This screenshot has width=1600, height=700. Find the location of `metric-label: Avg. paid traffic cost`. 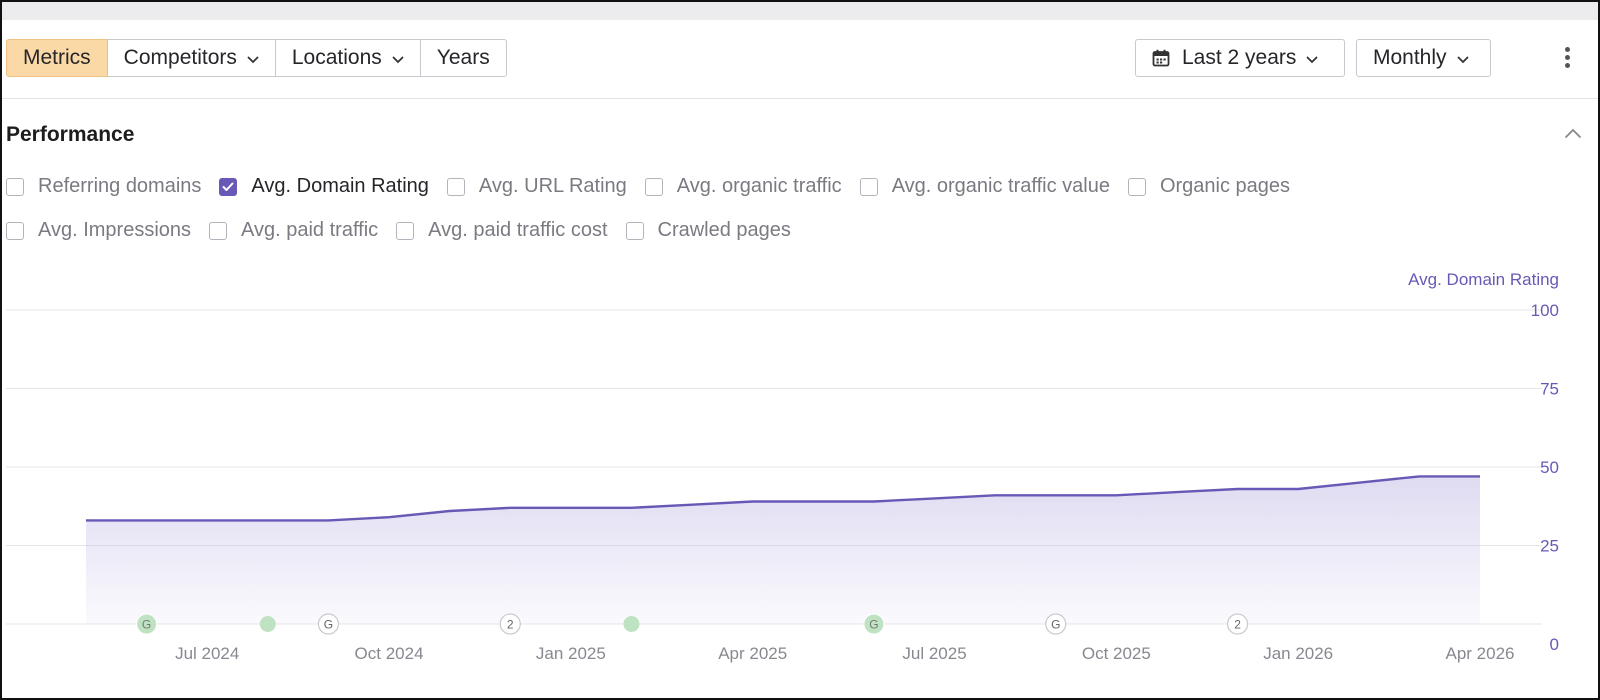

metric-label: Avg. paid traffic cost is located at coordinates (518, 230).